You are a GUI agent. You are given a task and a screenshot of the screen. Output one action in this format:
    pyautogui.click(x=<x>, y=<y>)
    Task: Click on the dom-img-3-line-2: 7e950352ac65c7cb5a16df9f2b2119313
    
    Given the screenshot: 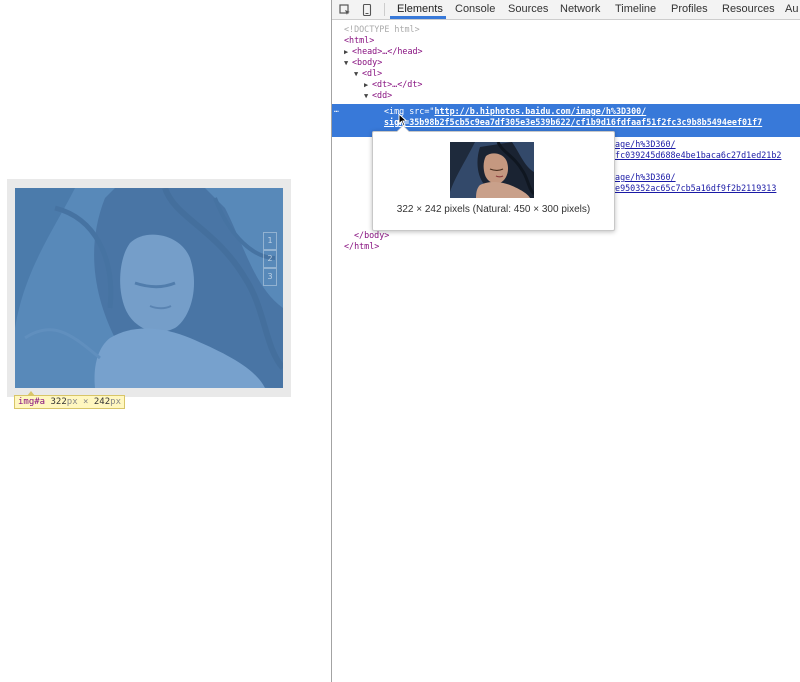 What is the action you would take?
    pyautogui.click(x=693, y=188)
    